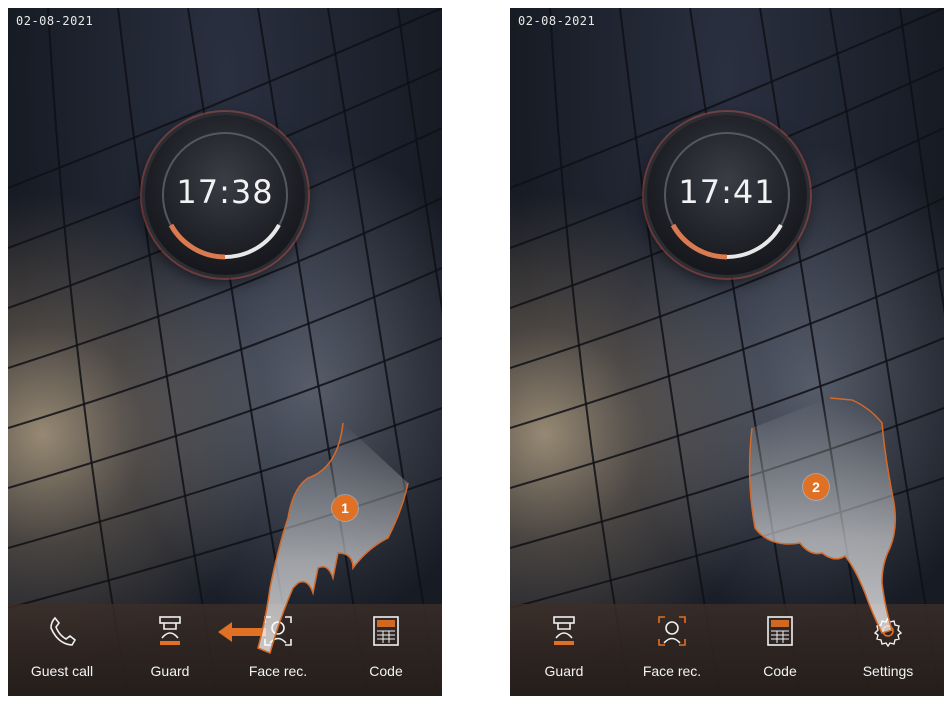 The height and width of the screenshot is (704, 944). Describe the element at coordinates (816, 487) in the screenshot. I see `step-badge: 2` at that location.